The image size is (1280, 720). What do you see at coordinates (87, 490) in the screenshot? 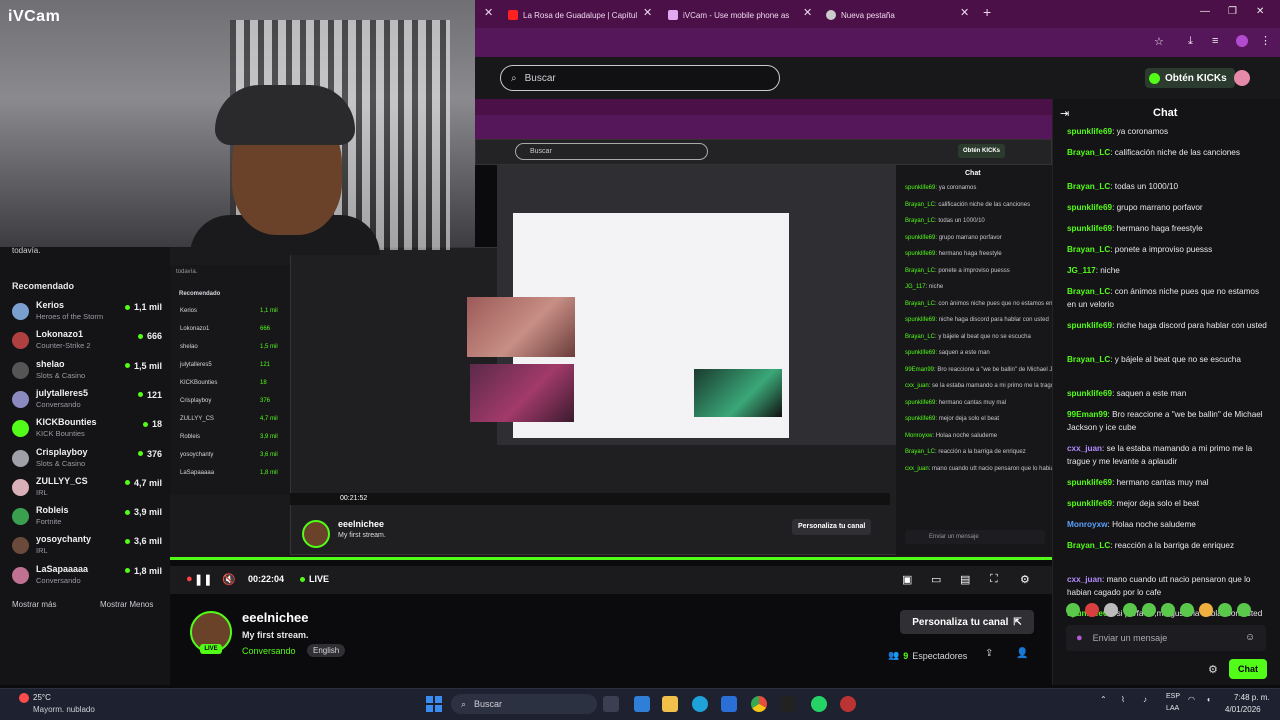
I see `sidebar-channel: ZULLYY_CS IRL 4,7 mil` at bounding box center [87, 490].